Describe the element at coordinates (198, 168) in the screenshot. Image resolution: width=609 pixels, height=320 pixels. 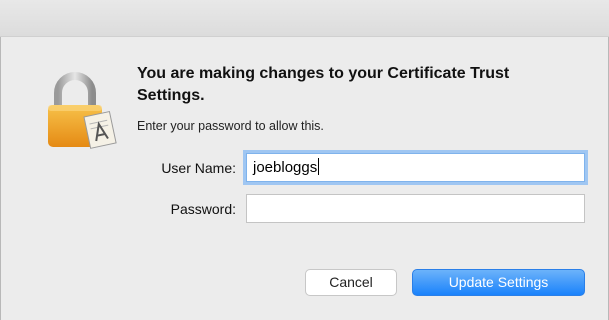
I see `username-label: User Name:` at that location.